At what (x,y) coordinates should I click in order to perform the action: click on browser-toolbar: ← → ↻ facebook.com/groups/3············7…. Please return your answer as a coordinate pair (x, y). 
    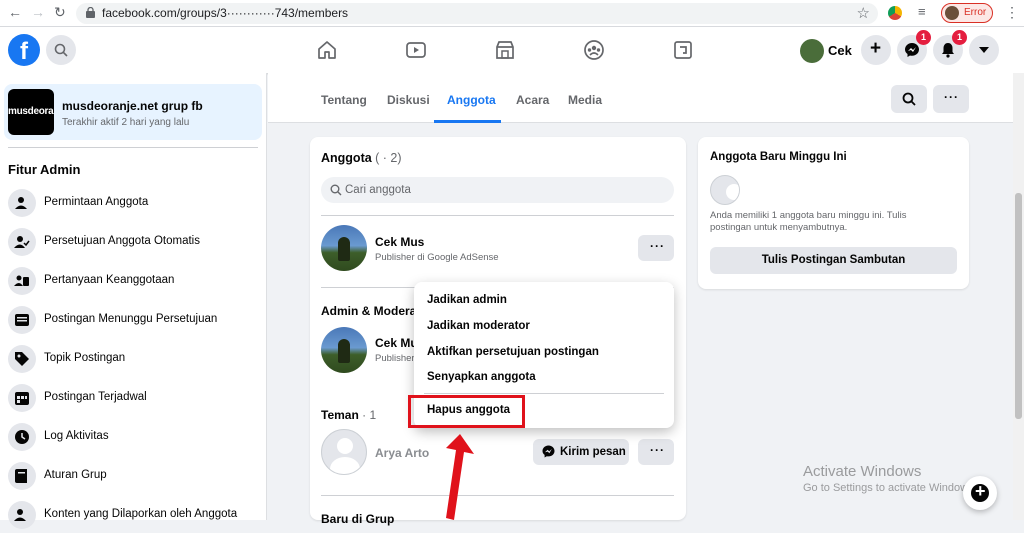
    Looking at the image, I should click on (512, 13).